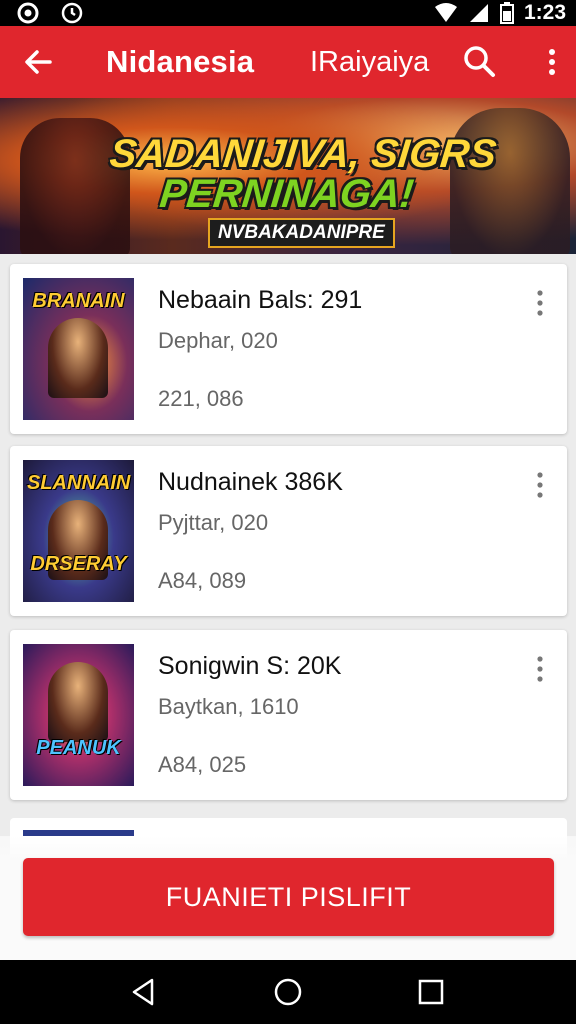  Describe the element at coordinates (202, 580) in the screenshot. I see `item-meta: A84, 089` at that location.